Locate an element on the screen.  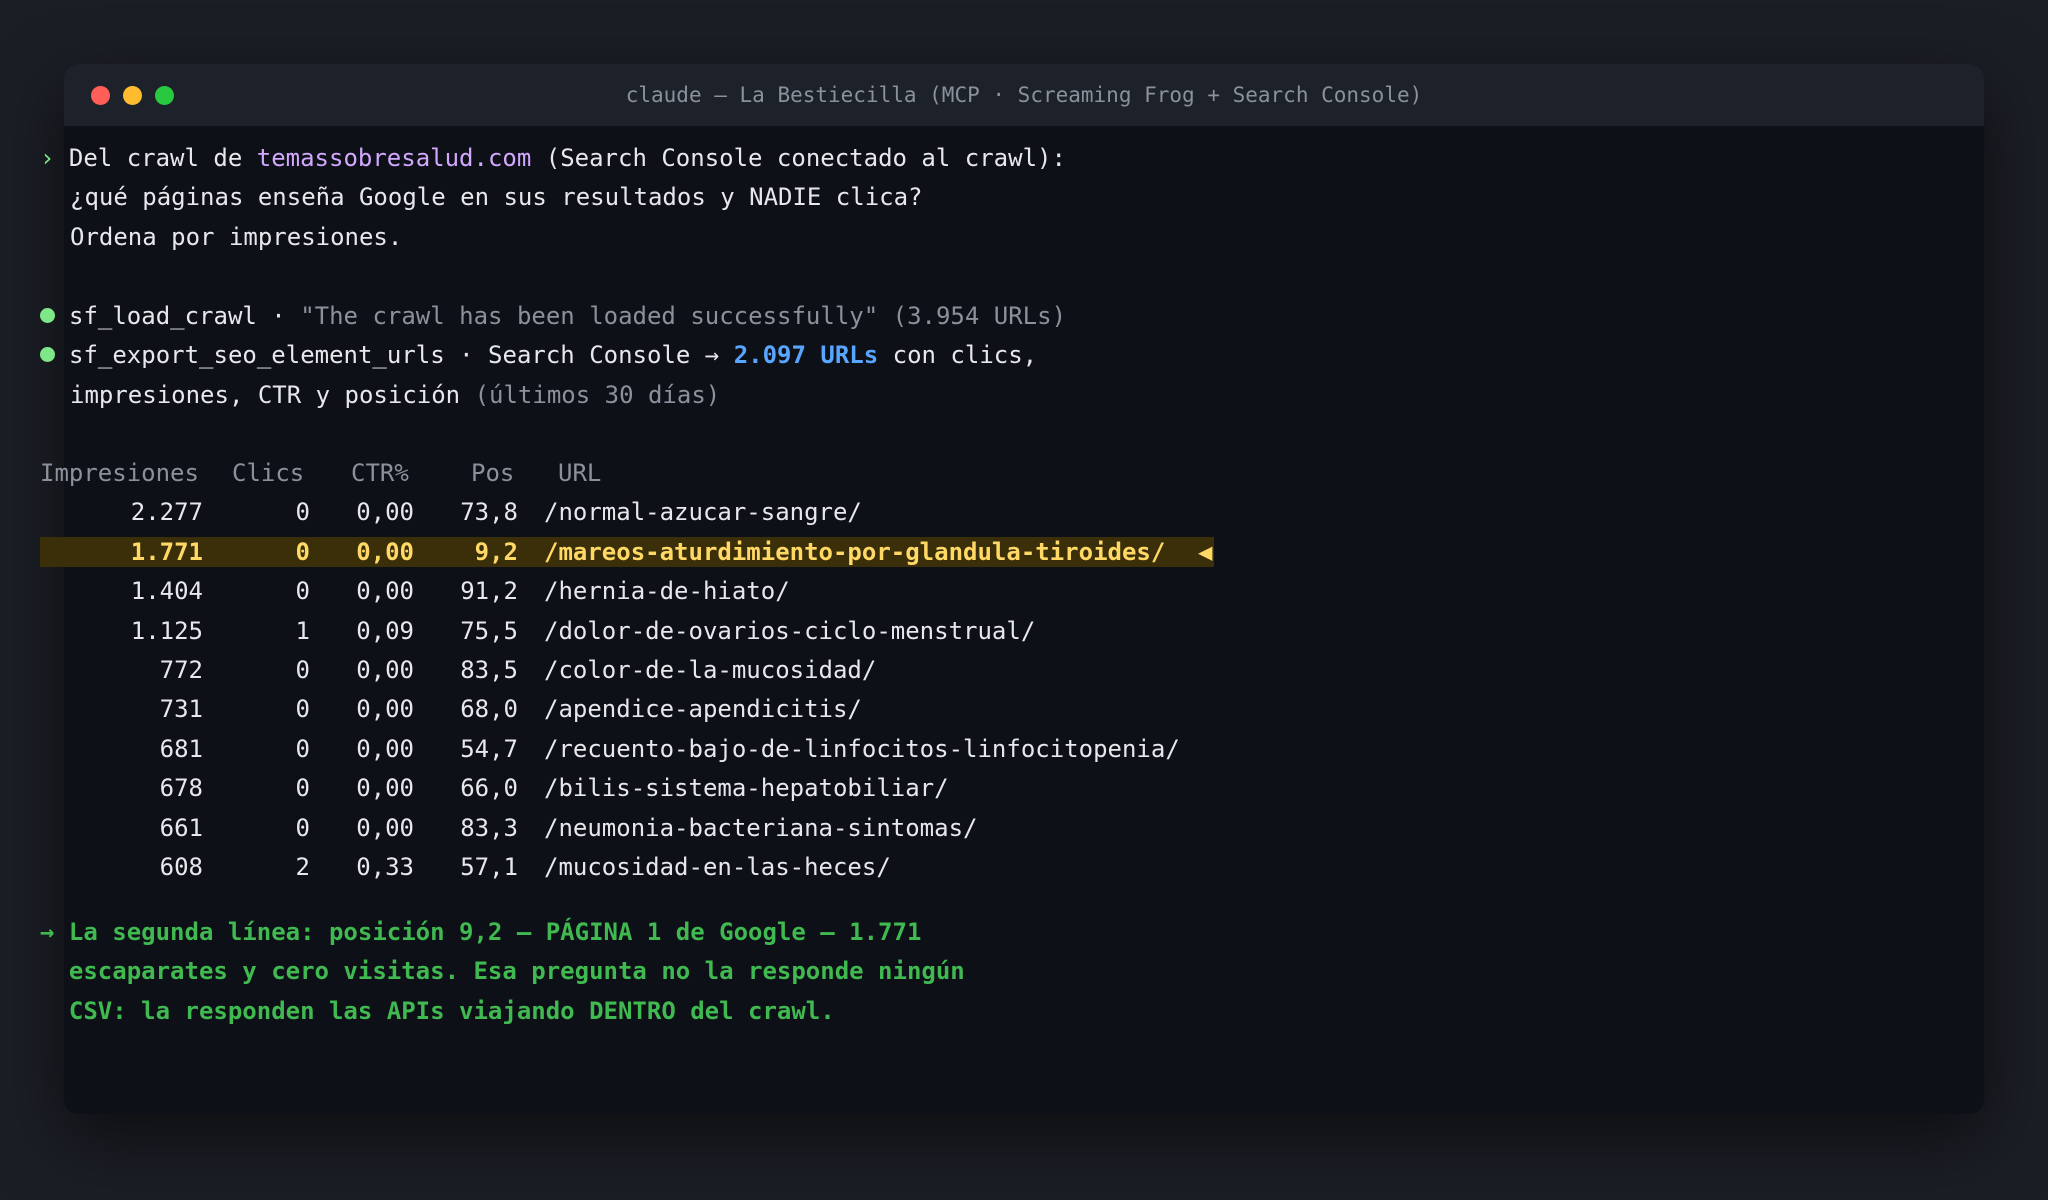
cell-impresiones: 1.771 is located at coordinates (166, 551).